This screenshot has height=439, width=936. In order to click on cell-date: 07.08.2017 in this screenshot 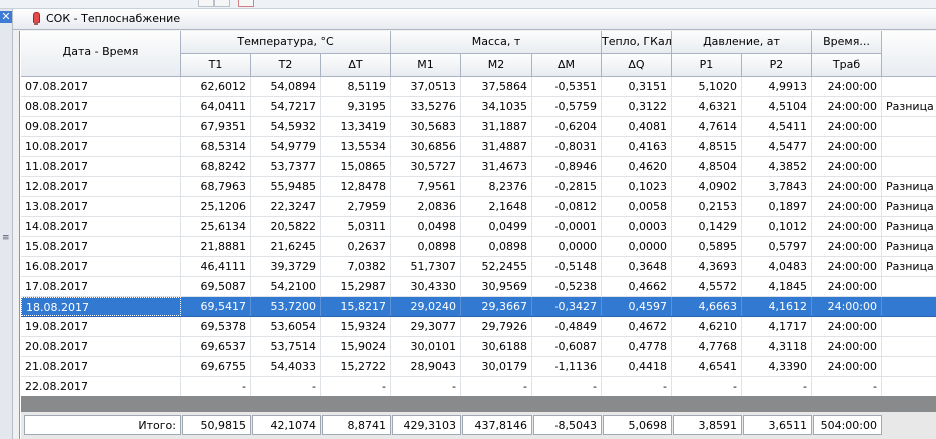, I will do `click(101, 86)`.